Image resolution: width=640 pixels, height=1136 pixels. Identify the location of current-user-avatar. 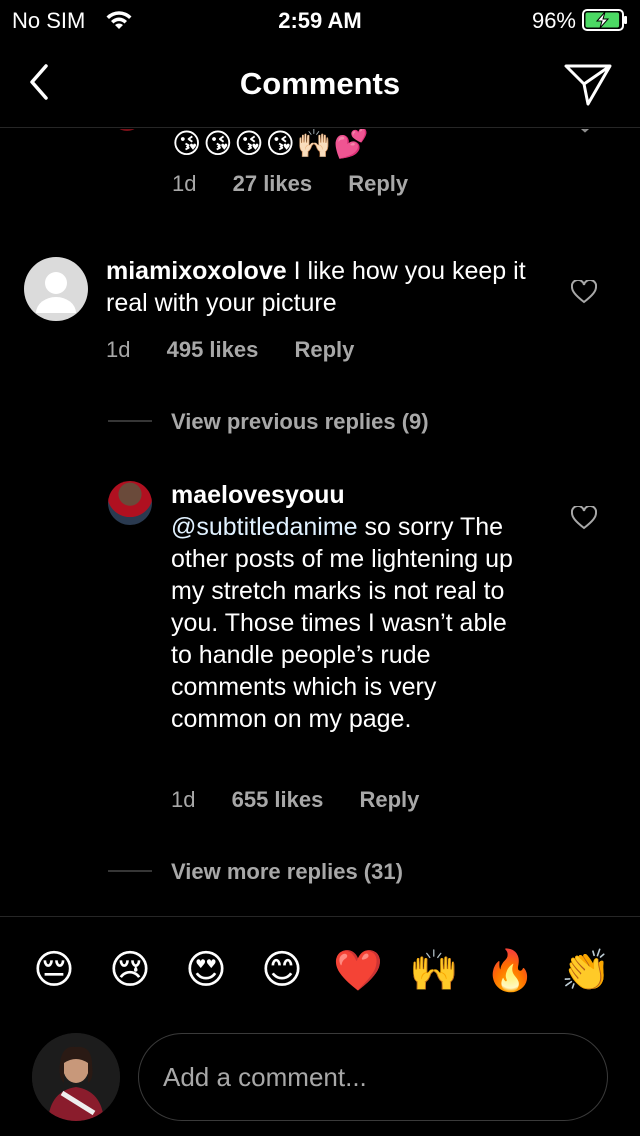
(76, 1077).